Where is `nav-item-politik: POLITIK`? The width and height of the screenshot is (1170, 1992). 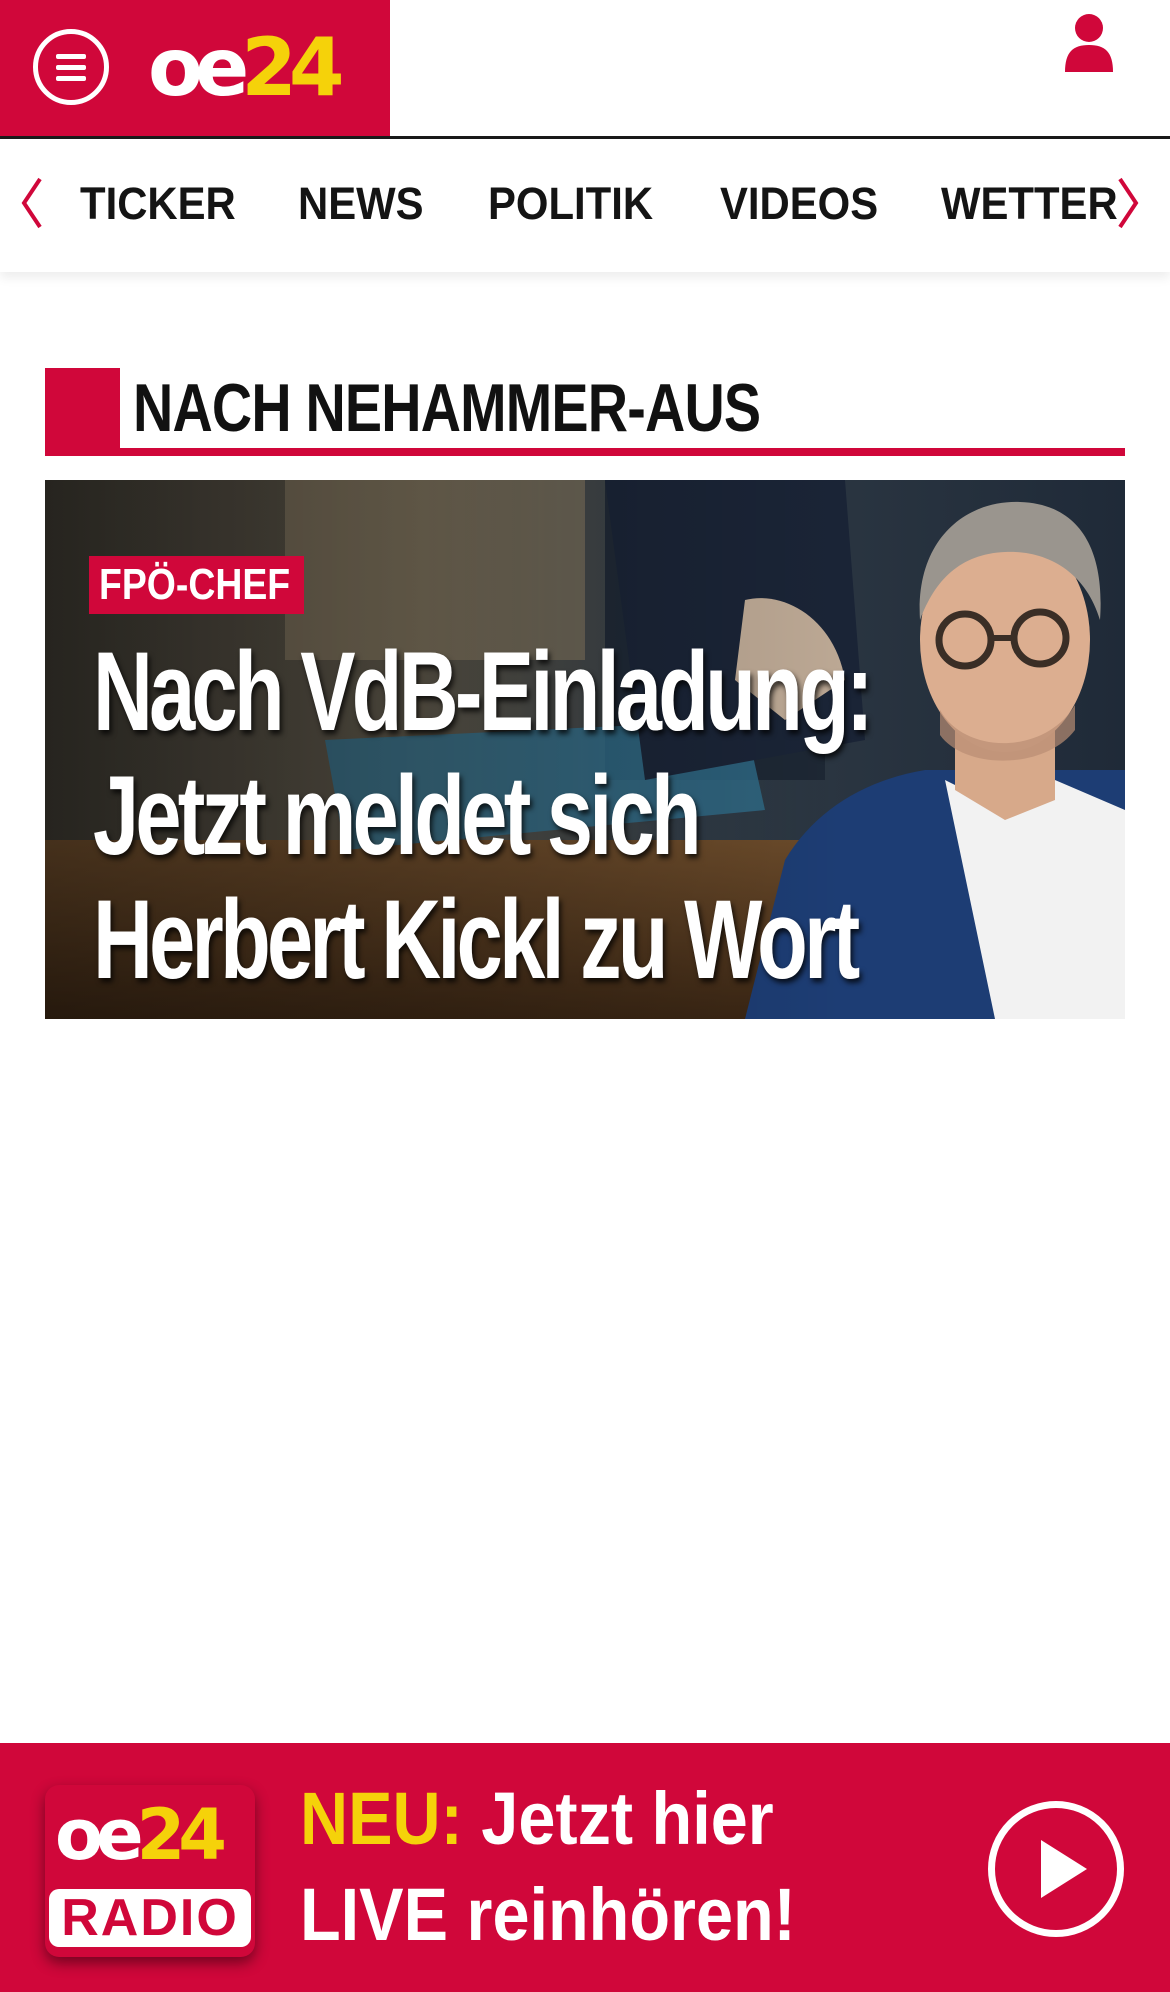
nav-item-politik: POLITIK is located at coordinates (570, 204).